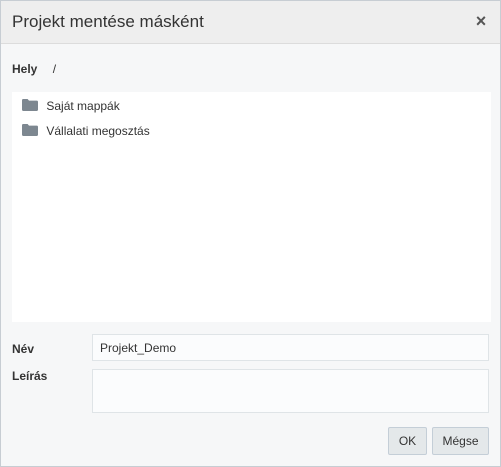  I want to click on dialog-title: Projekt mentése másként, so click(108, 21).